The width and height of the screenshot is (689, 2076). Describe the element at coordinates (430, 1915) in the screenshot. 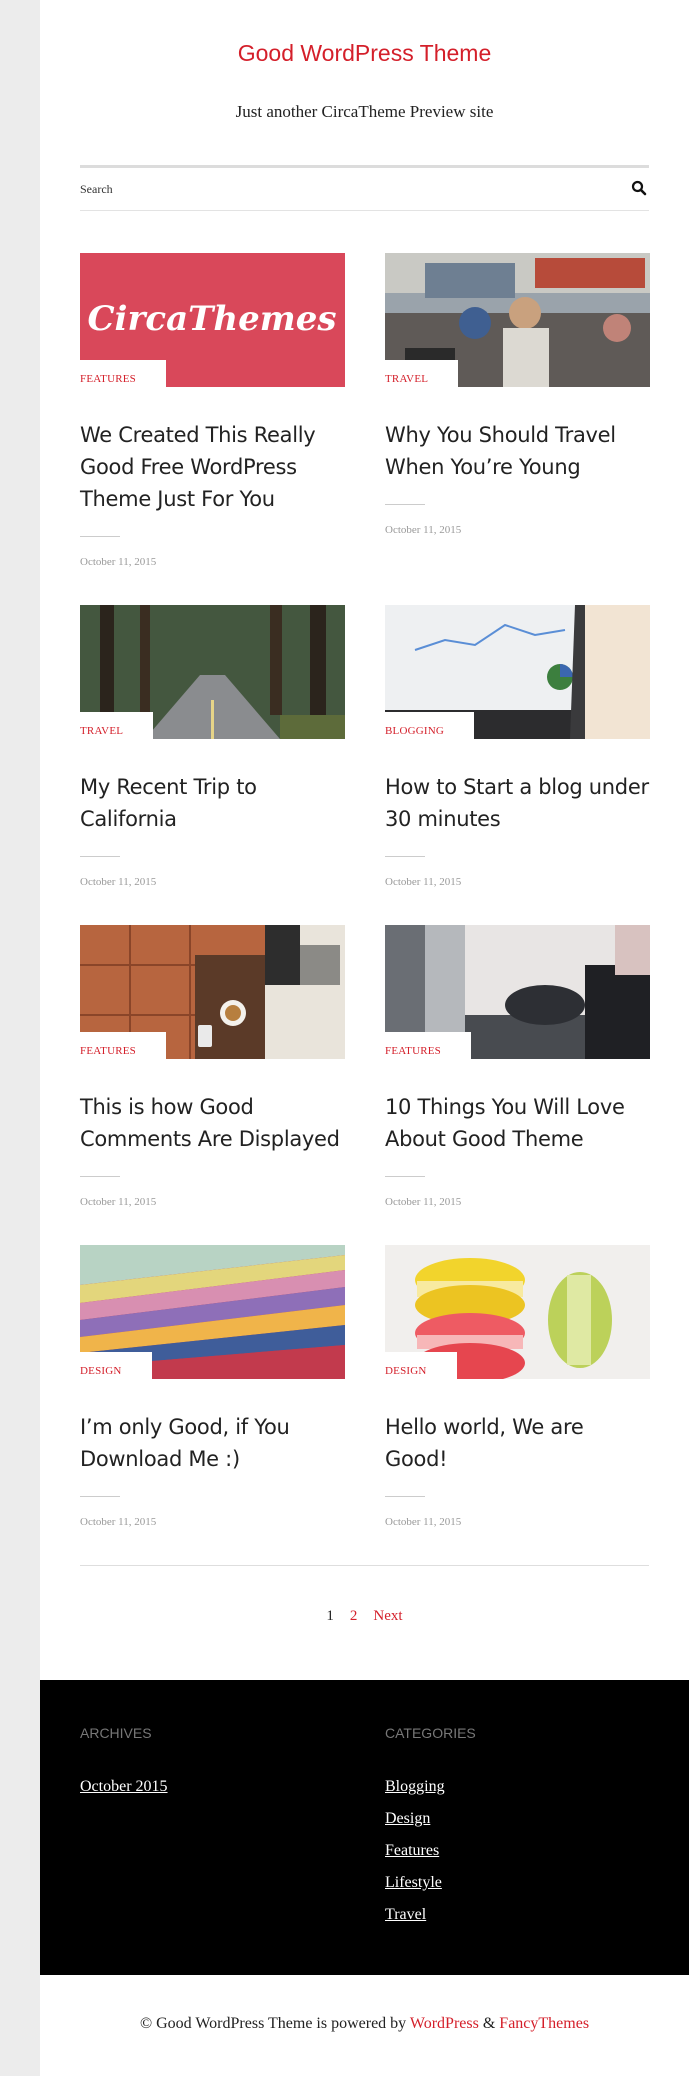

I see `category-link-travel: Travel` at that location.